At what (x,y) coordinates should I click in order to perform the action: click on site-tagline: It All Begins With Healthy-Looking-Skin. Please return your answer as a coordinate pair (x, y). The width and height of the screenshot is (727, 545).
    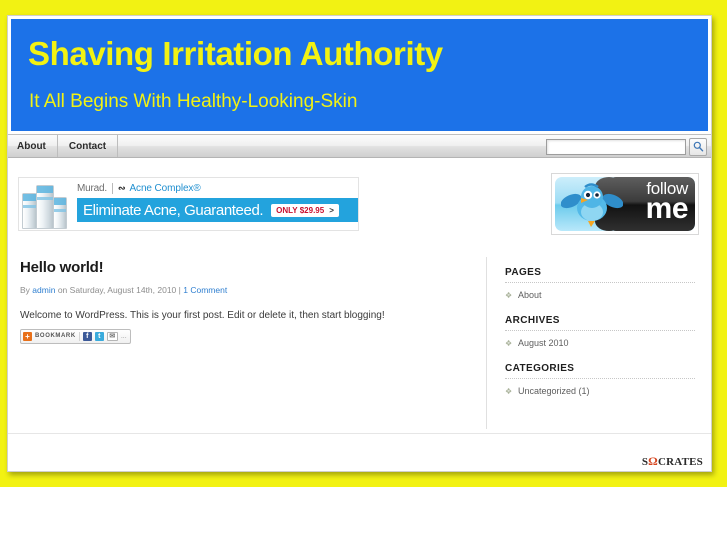
    Looking at the image, I should click on (193, 101).